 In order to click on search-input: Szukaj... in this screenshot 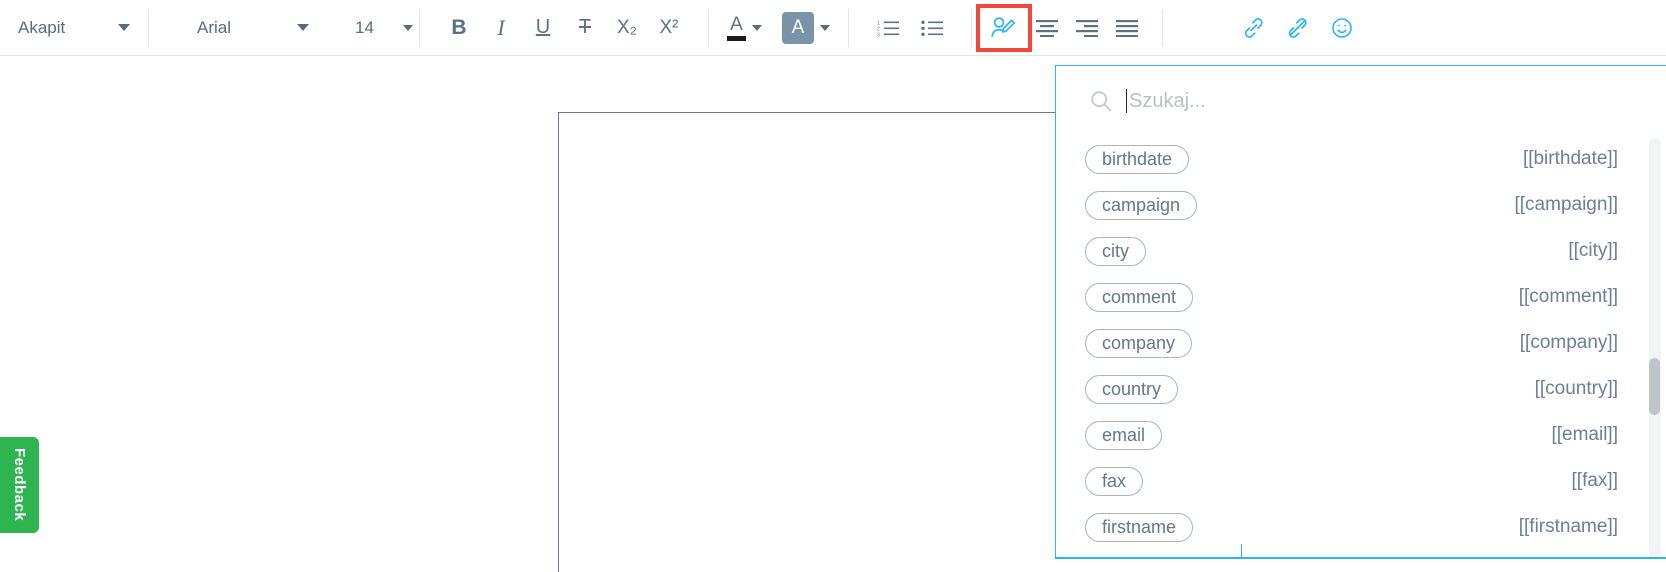, I will do `click(1167, 101)`.